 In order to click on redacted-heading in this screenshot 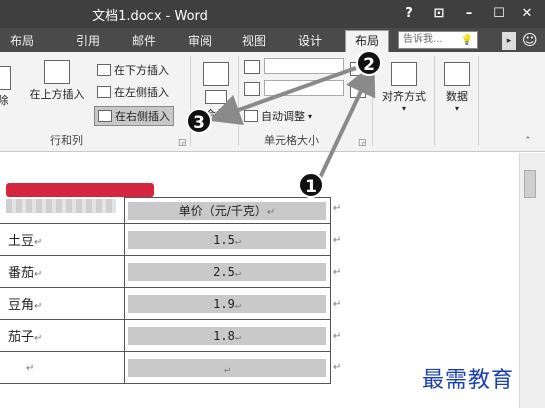, I will do `click(80, 190)`.